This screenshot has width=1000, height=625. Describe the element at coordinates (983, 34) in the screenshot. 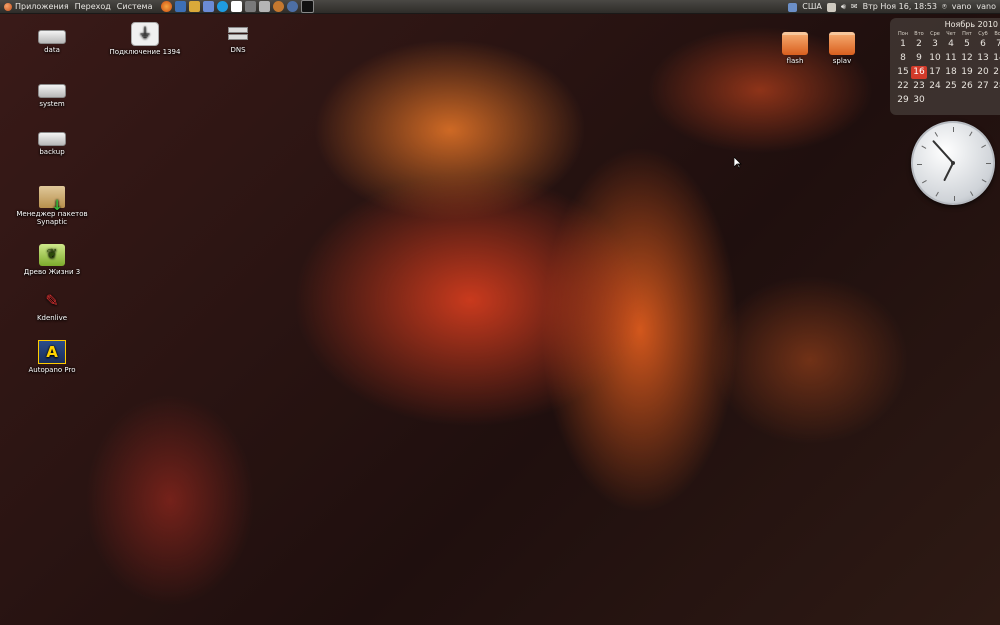

I see `calendar-weekday: Суб` at that location.